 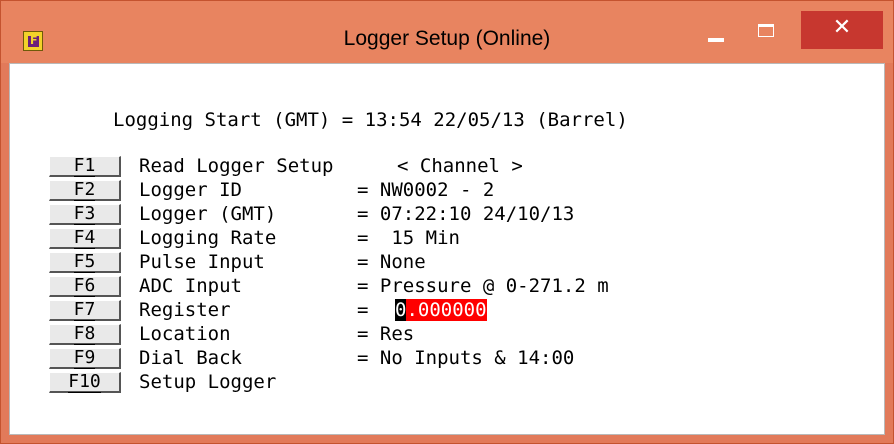 What do you see at coordinates (202, 262) in the screenshot?
I see `row-label: Pulse Input` at bounding box center [202, 262].